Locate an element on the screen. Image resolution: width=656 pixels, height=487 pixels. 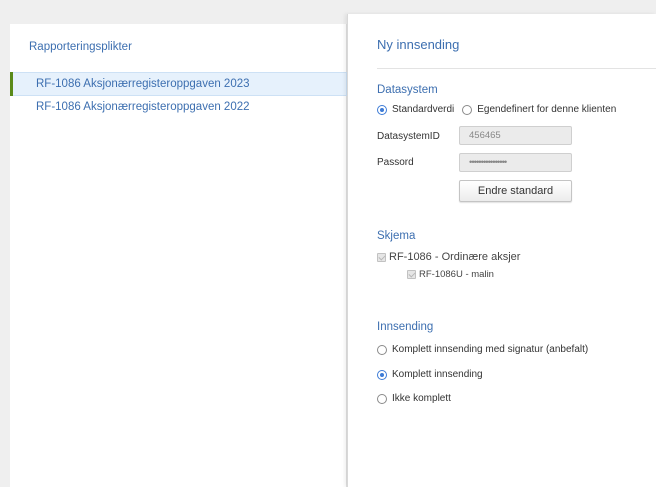
password-field: •••••••••••••••• is located at coordinates (515, 162).